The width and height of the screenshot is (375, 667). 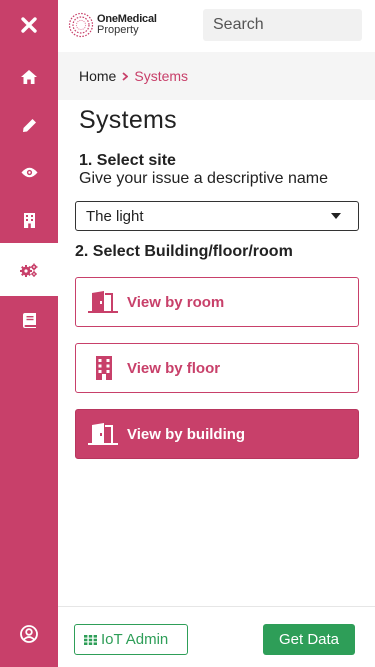 I want to click on view-by-building-button: View by building, so click(x=217, y=434).